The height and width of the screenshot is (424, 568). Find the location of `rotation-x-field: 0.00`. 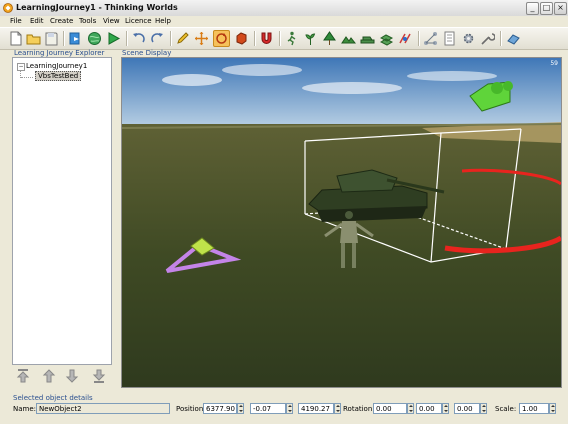

rotation-x-field: 0.00 is located at coordinates (390, 408).